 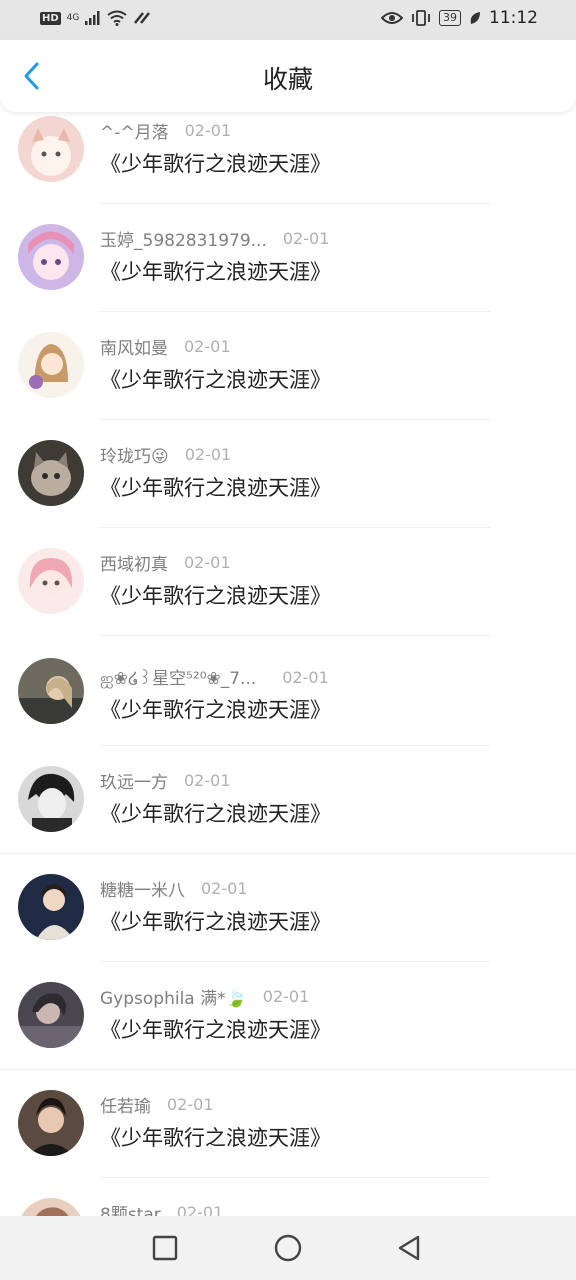 I want to click on list-item: 糖糖一米八 02-01 《少年歌行之浪迹天涯》, so click(x=288, y=908).